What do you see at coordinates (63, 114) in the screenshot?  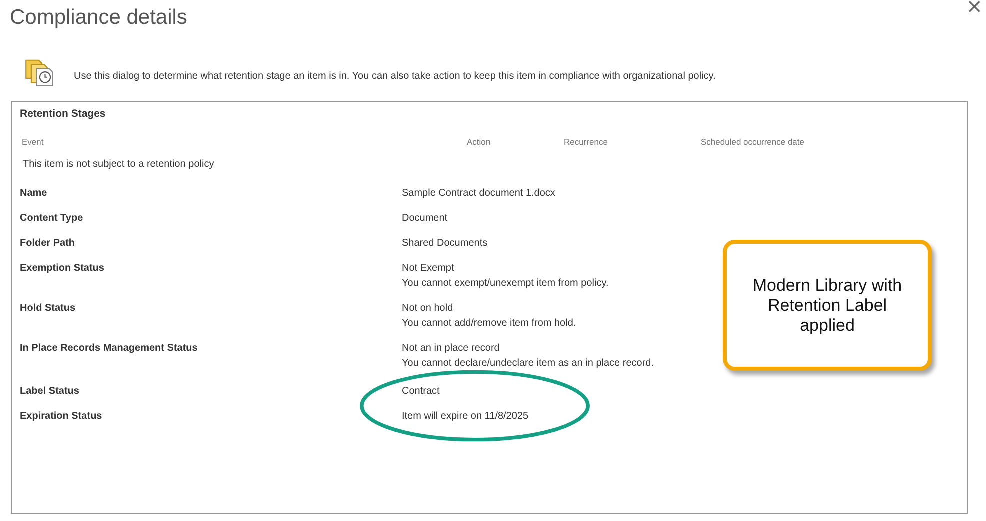 I see `section-heading: Retention Stages` at bounding box center [63, 114].